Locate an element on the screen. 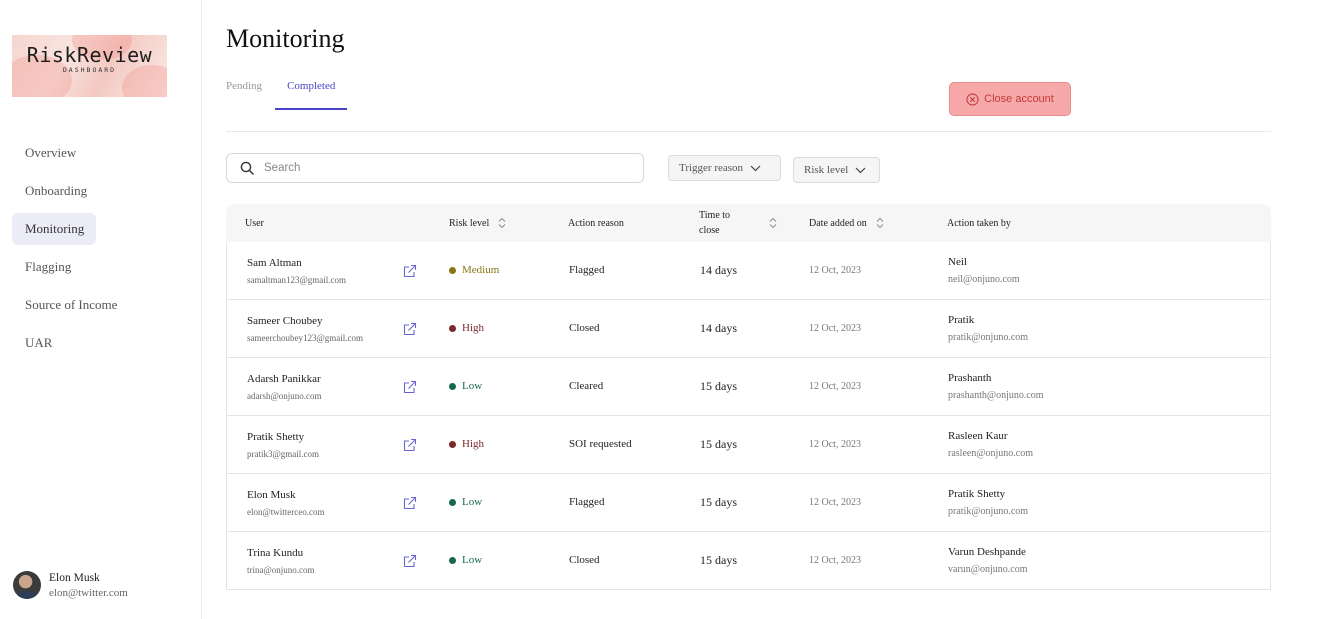  user-email: elon@twitterceo.com is located at coordinates (286, 512).